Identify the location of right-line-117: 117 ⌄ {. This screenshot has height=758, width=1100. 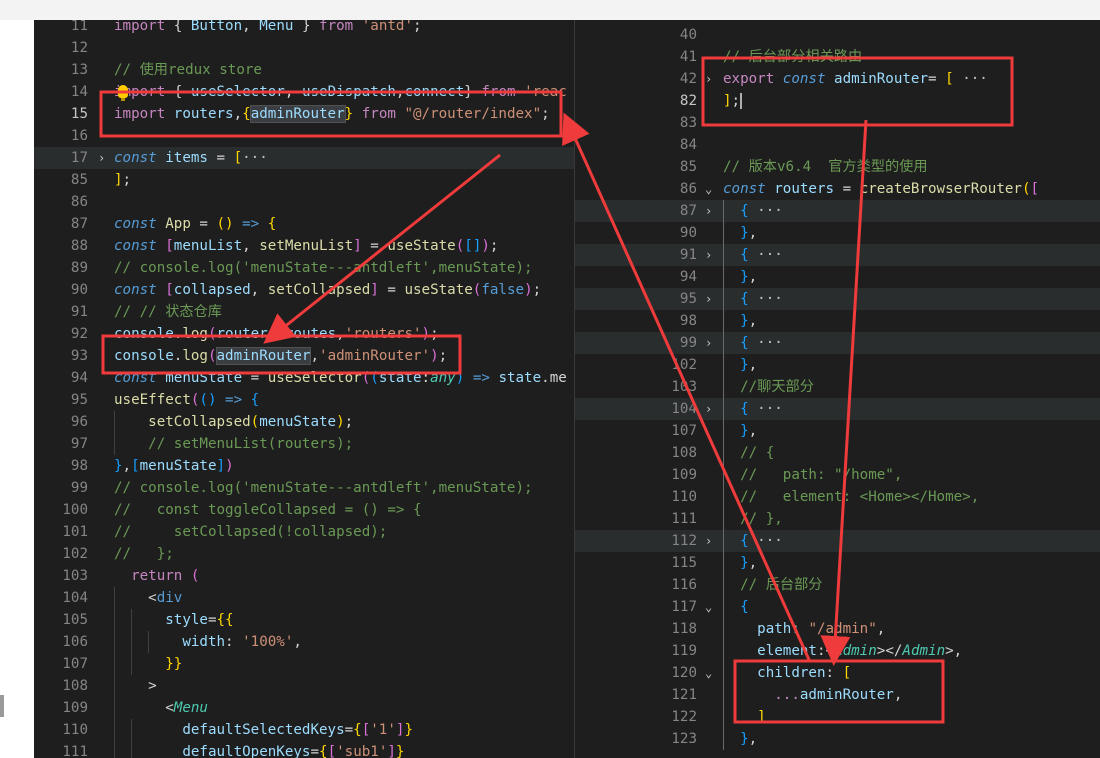
(837, 607).